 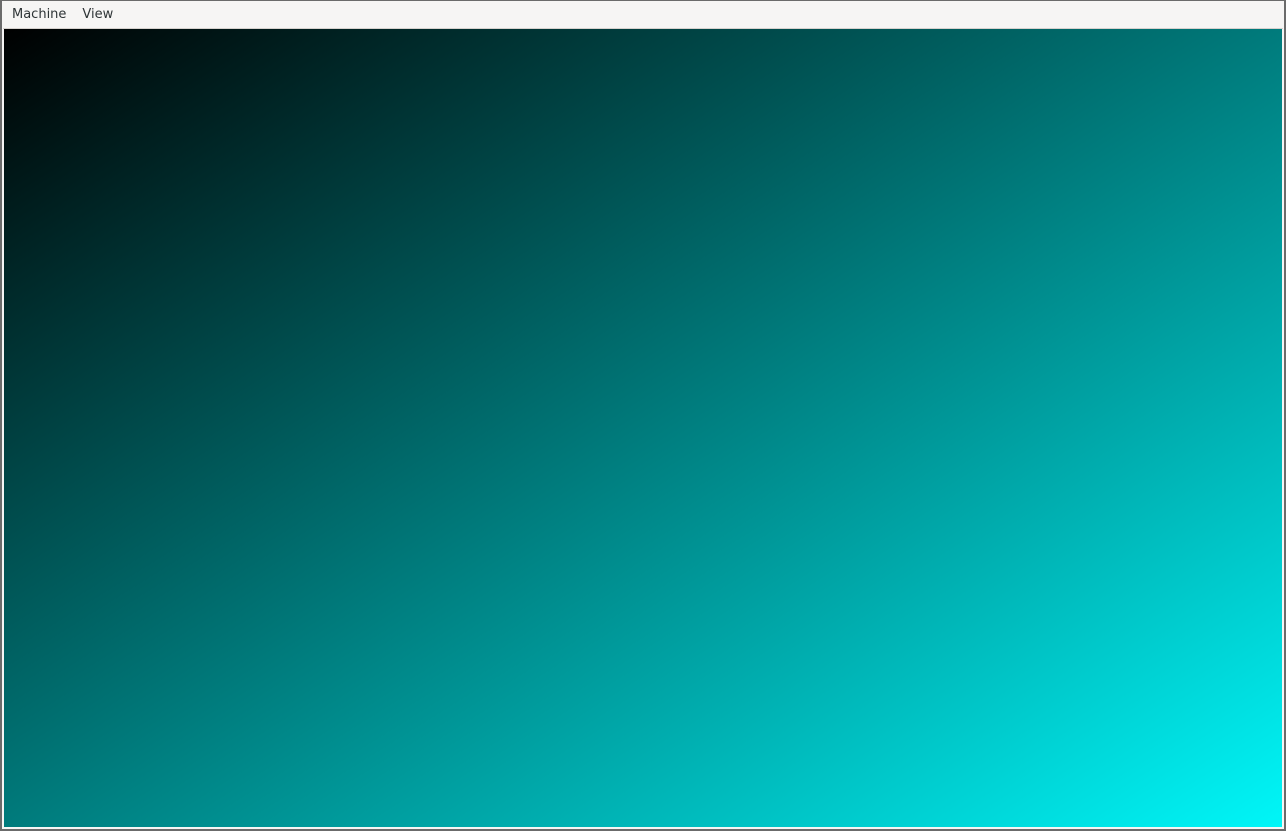 What do you see at coordinates (97, 15) in the screenshot?
I see `menu-view: View` at bounding box center [97, 15].